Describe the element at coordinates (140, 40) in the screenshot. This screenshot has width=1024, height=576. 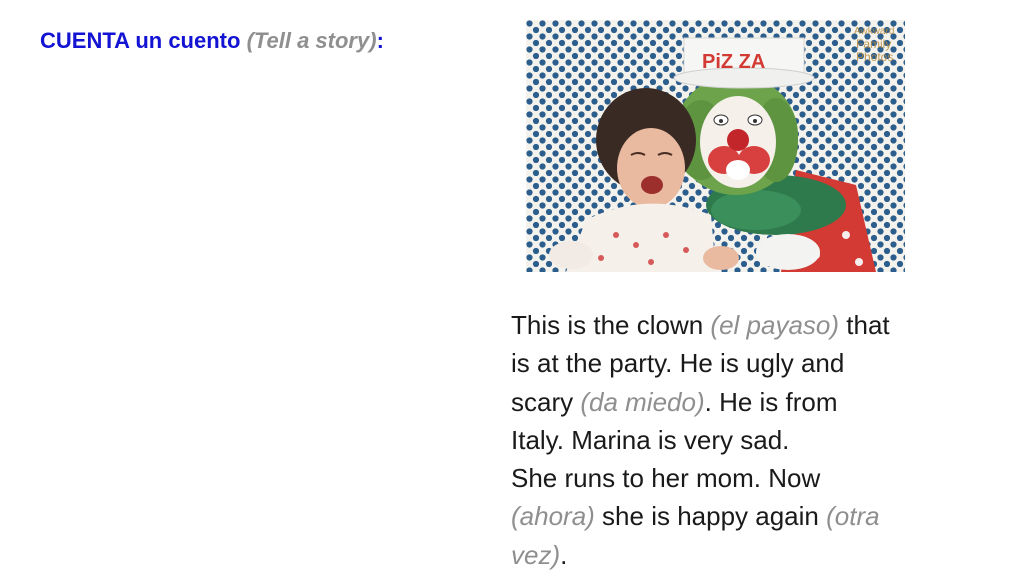
I see `title-main: CUENTA un cuento` at that location.